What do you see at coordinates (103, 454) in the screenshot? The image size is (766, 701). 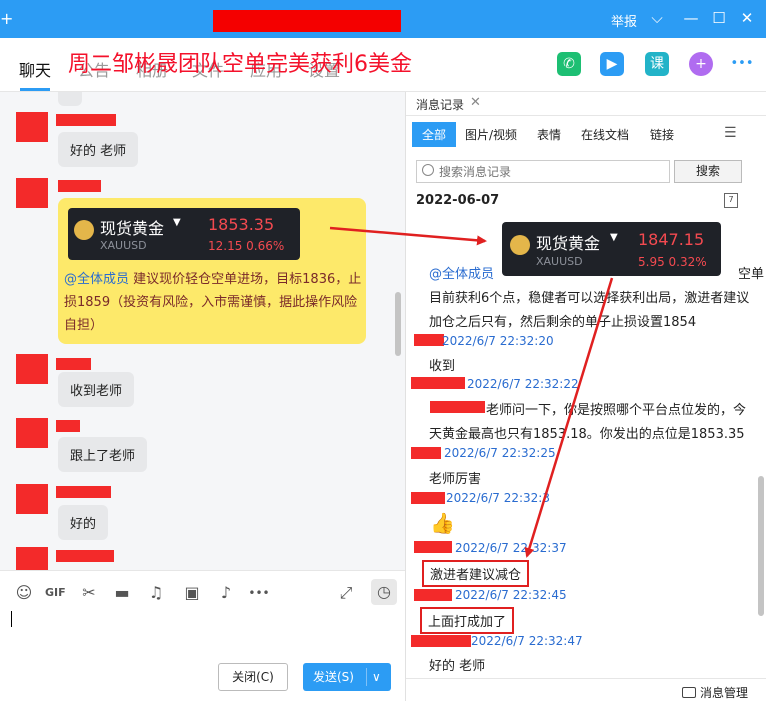 I see `message-bubble: 跟上了老师` at bounding box center [103, 454].